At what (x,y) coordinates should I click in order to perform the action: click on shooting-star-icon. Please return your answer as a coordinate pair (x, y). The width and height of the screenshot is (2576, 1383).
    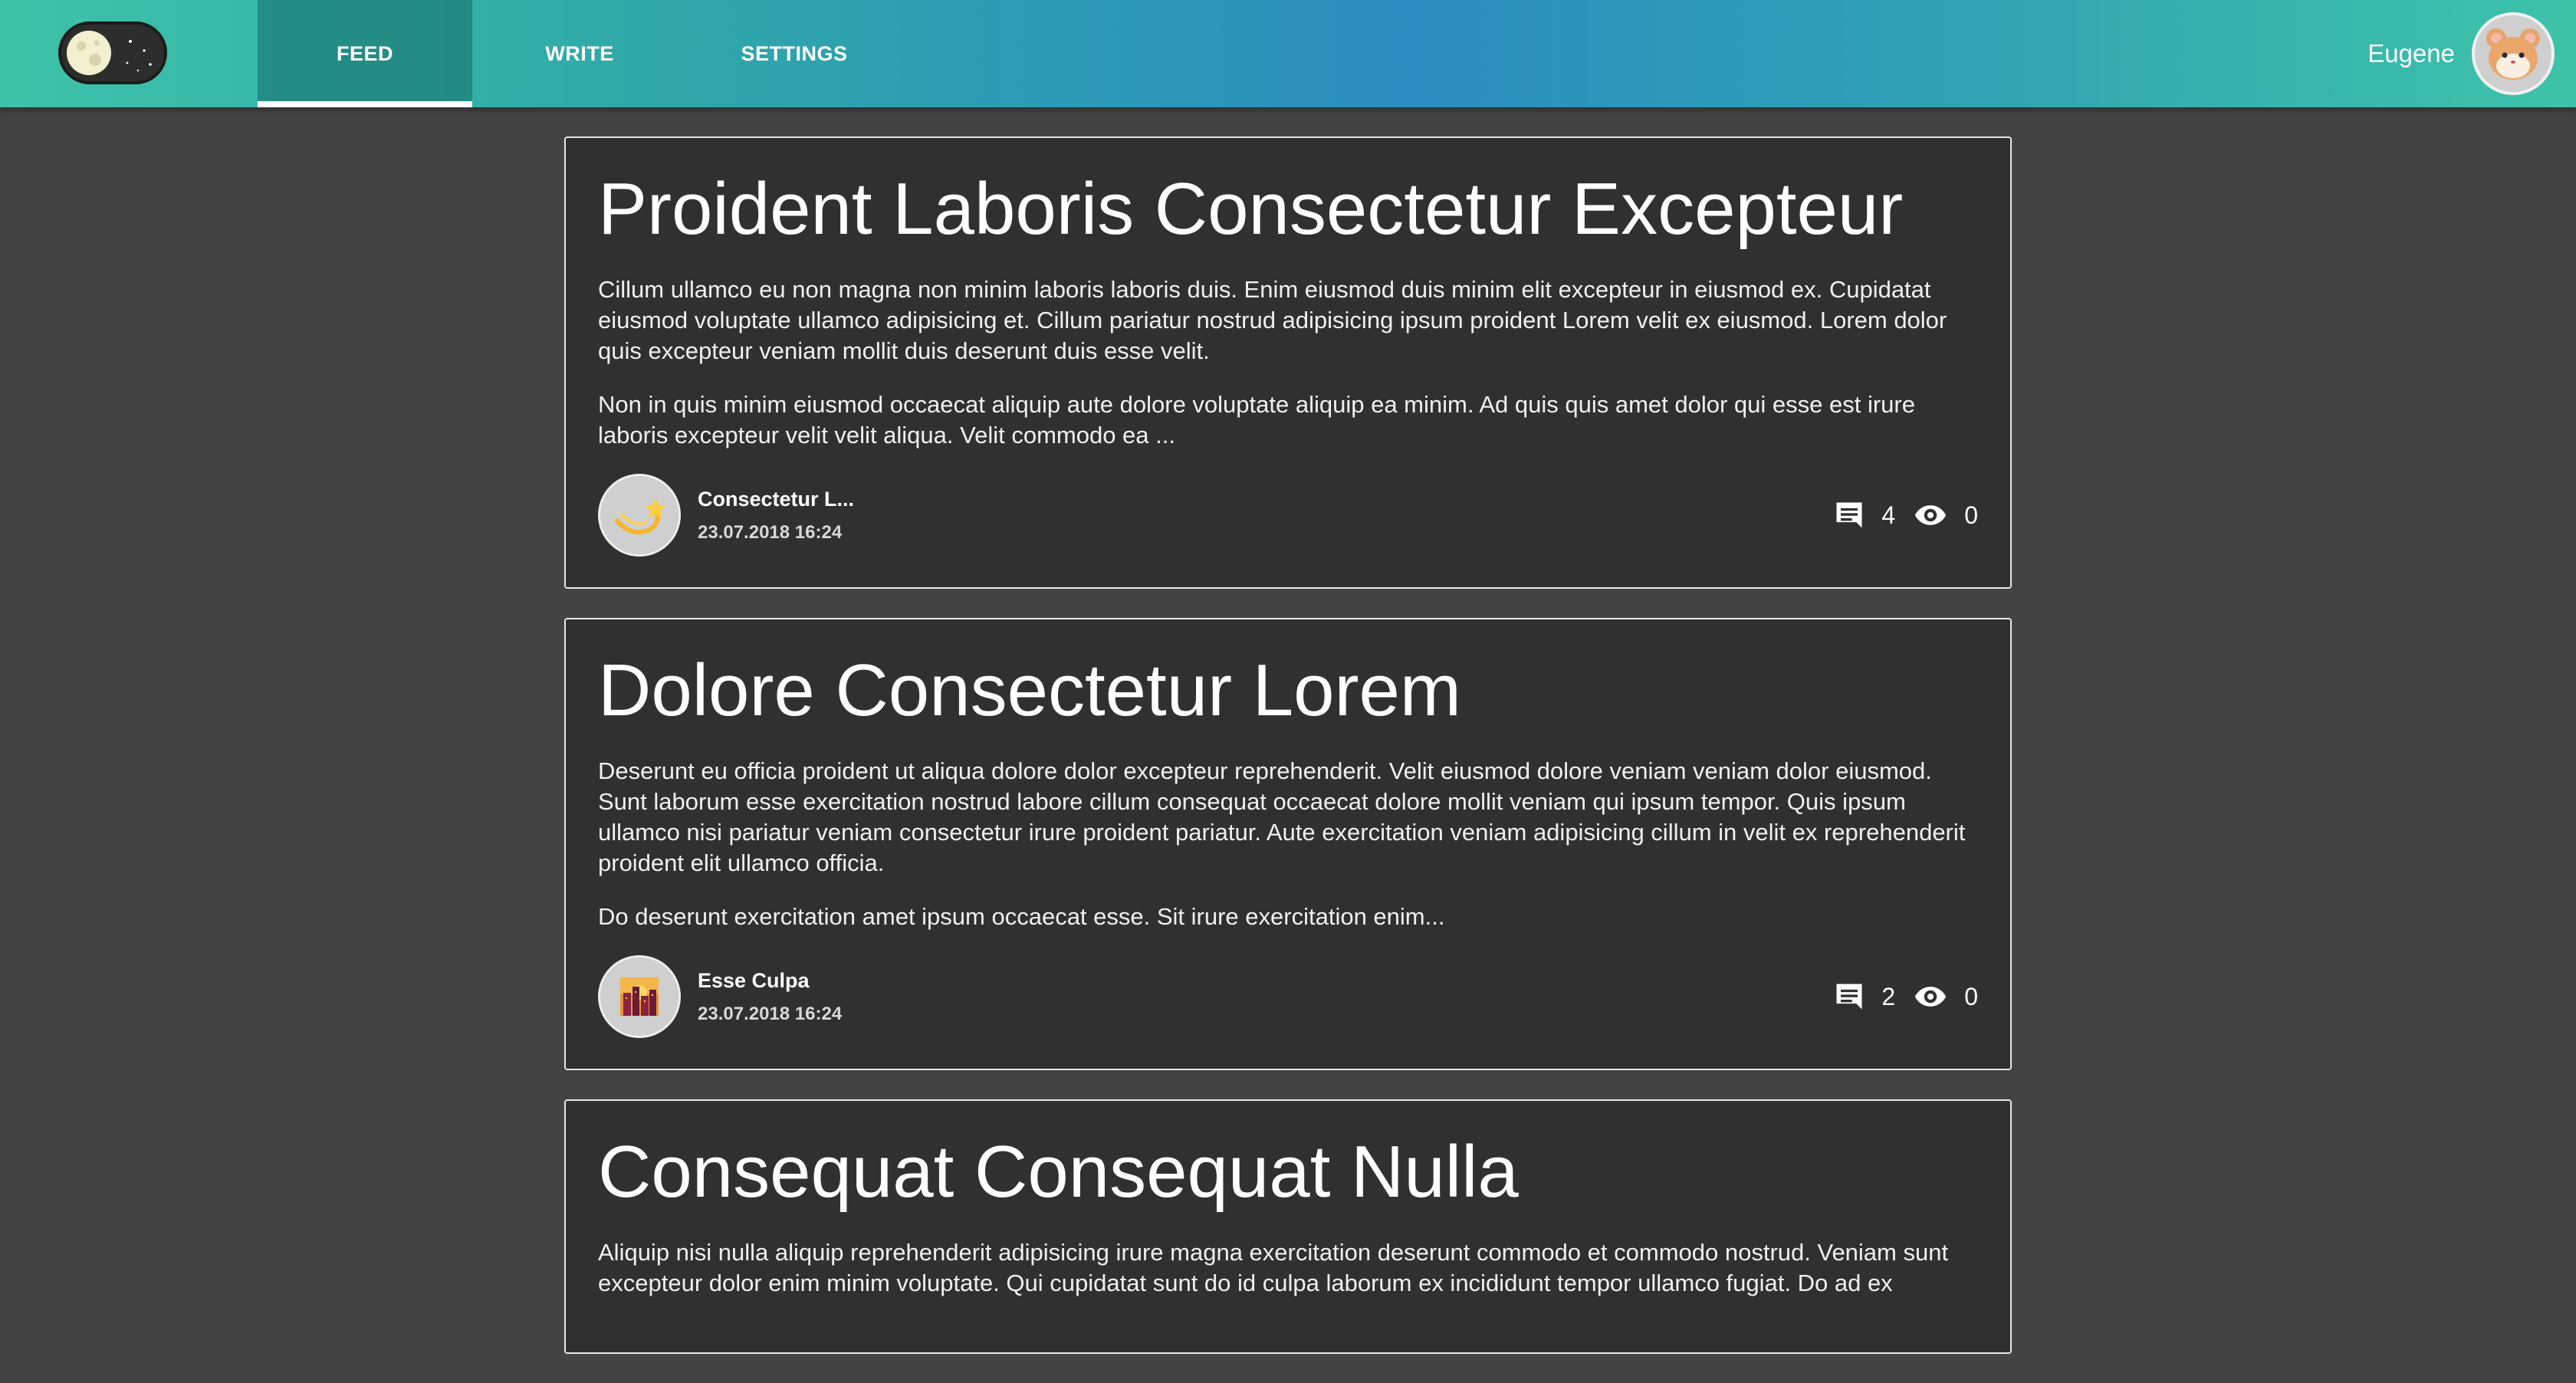
    Looking at the image, I should click on (639, 515).